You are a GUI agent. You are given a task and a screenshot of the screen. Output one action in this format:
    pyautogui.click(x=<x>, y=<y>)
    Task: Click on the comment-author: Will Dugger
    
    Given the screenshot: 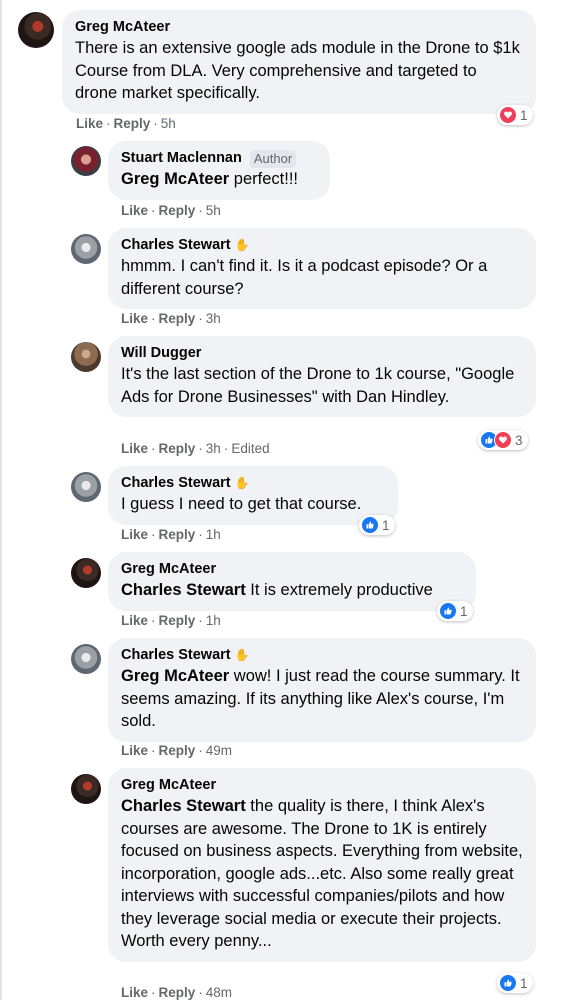 What is the action you would take?
    pyautogui.click(x=322, y=353)
    